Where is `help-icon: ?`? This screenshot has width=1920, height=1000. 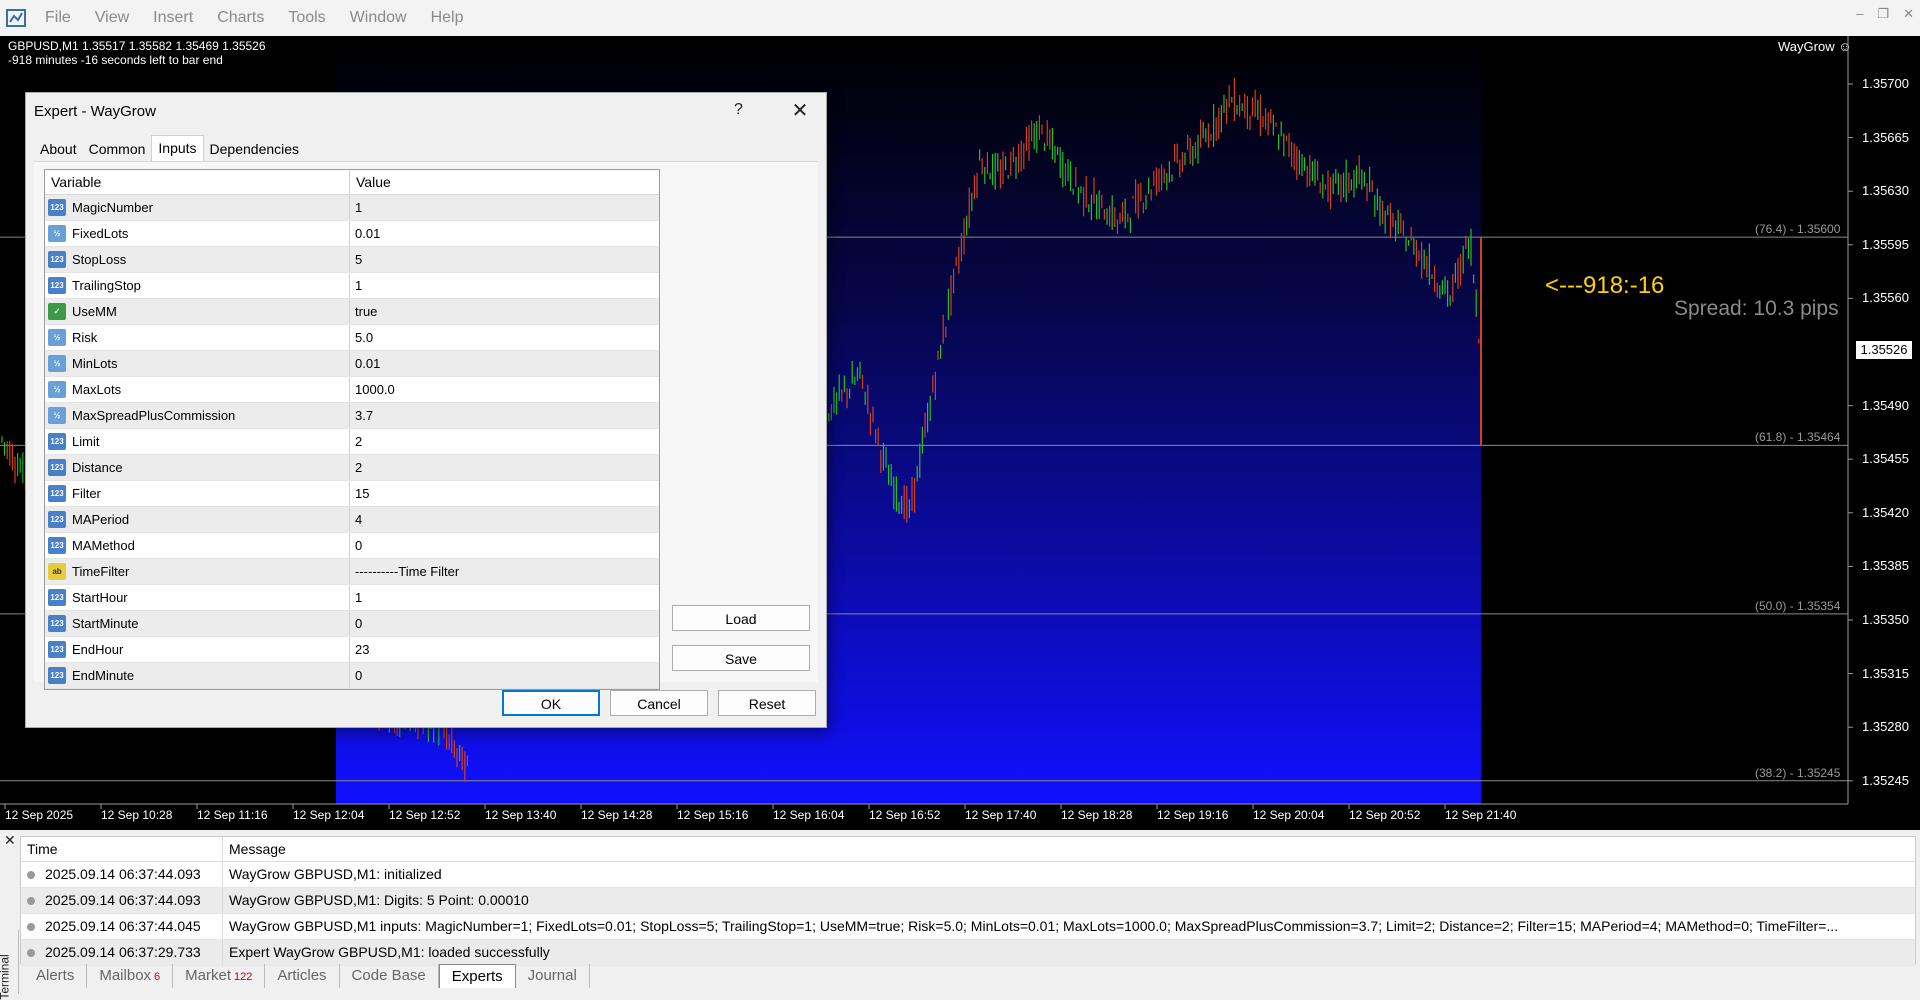 help-icon: ? is located at coordinates (738, 110).